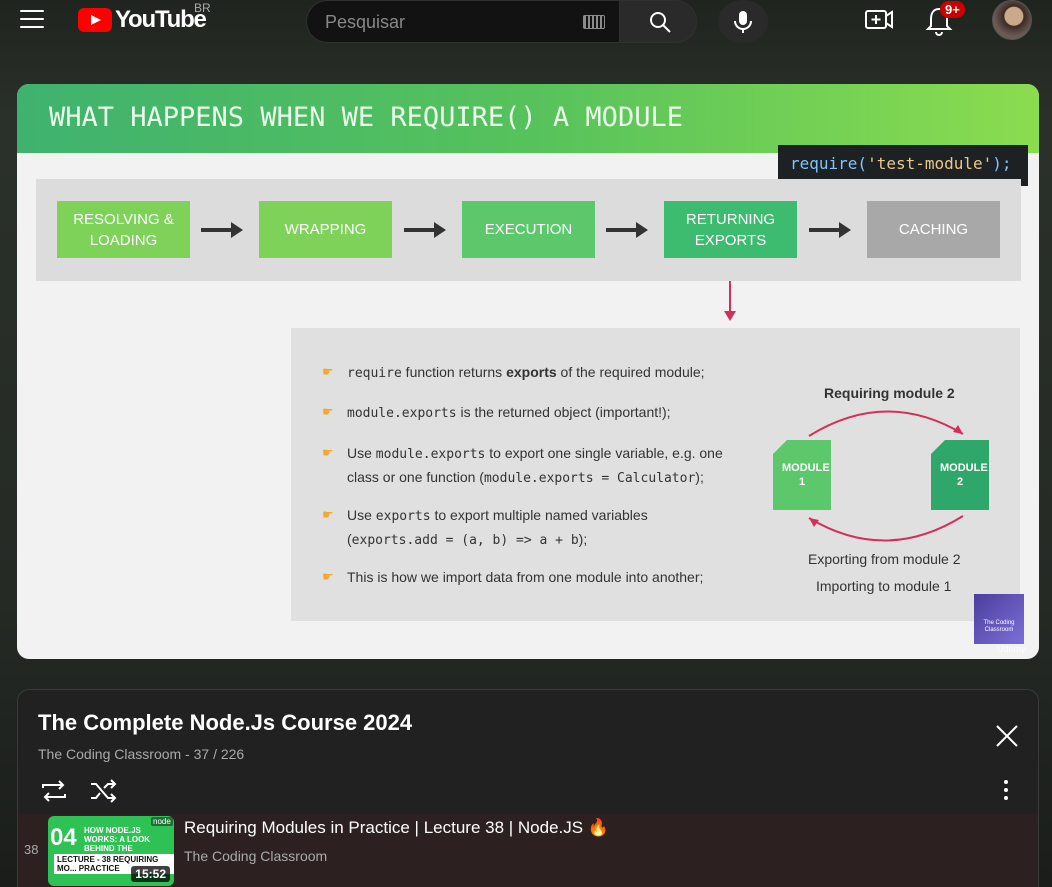 Image resolution: width=1052 pixels, height=887 pixels. I want to click on youtube-logo-text: YouTube, so click(161, 19).